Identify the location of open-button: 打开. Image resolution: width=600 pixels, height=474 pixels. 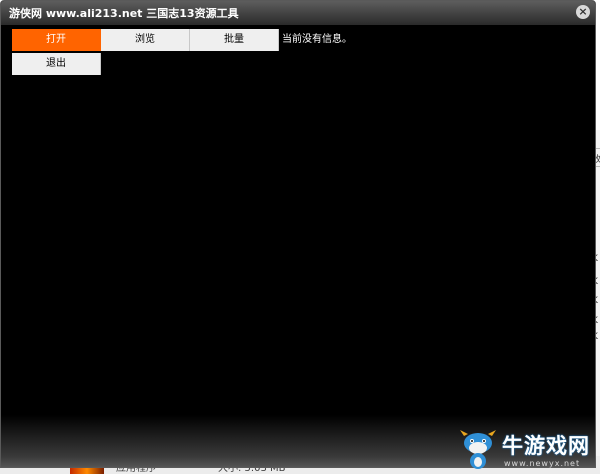
(56, 40).